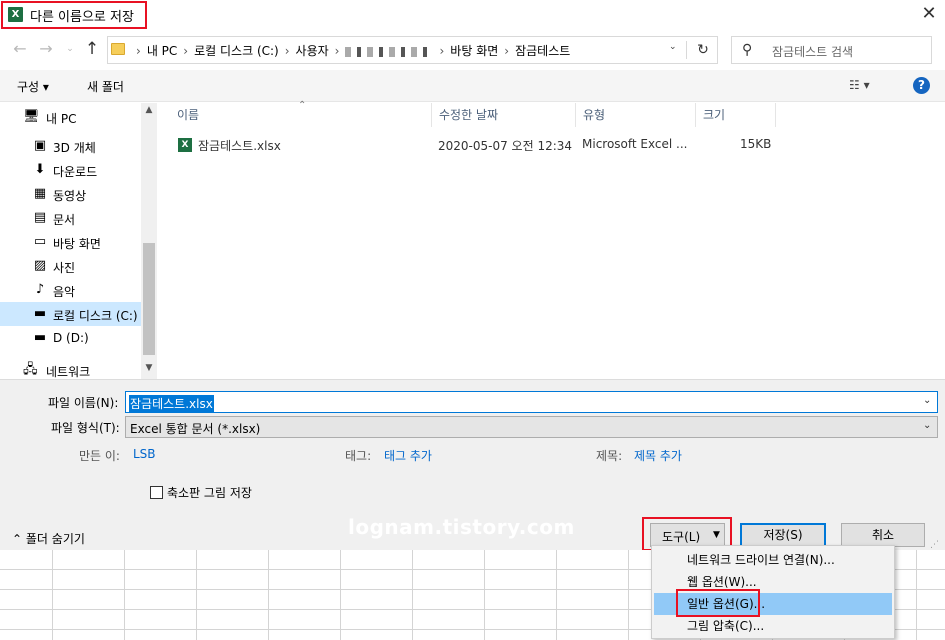 The height and width of the screenshot is (640, 945). I want to click on sidebar-item-label: 네트워크, so click(68, 372).